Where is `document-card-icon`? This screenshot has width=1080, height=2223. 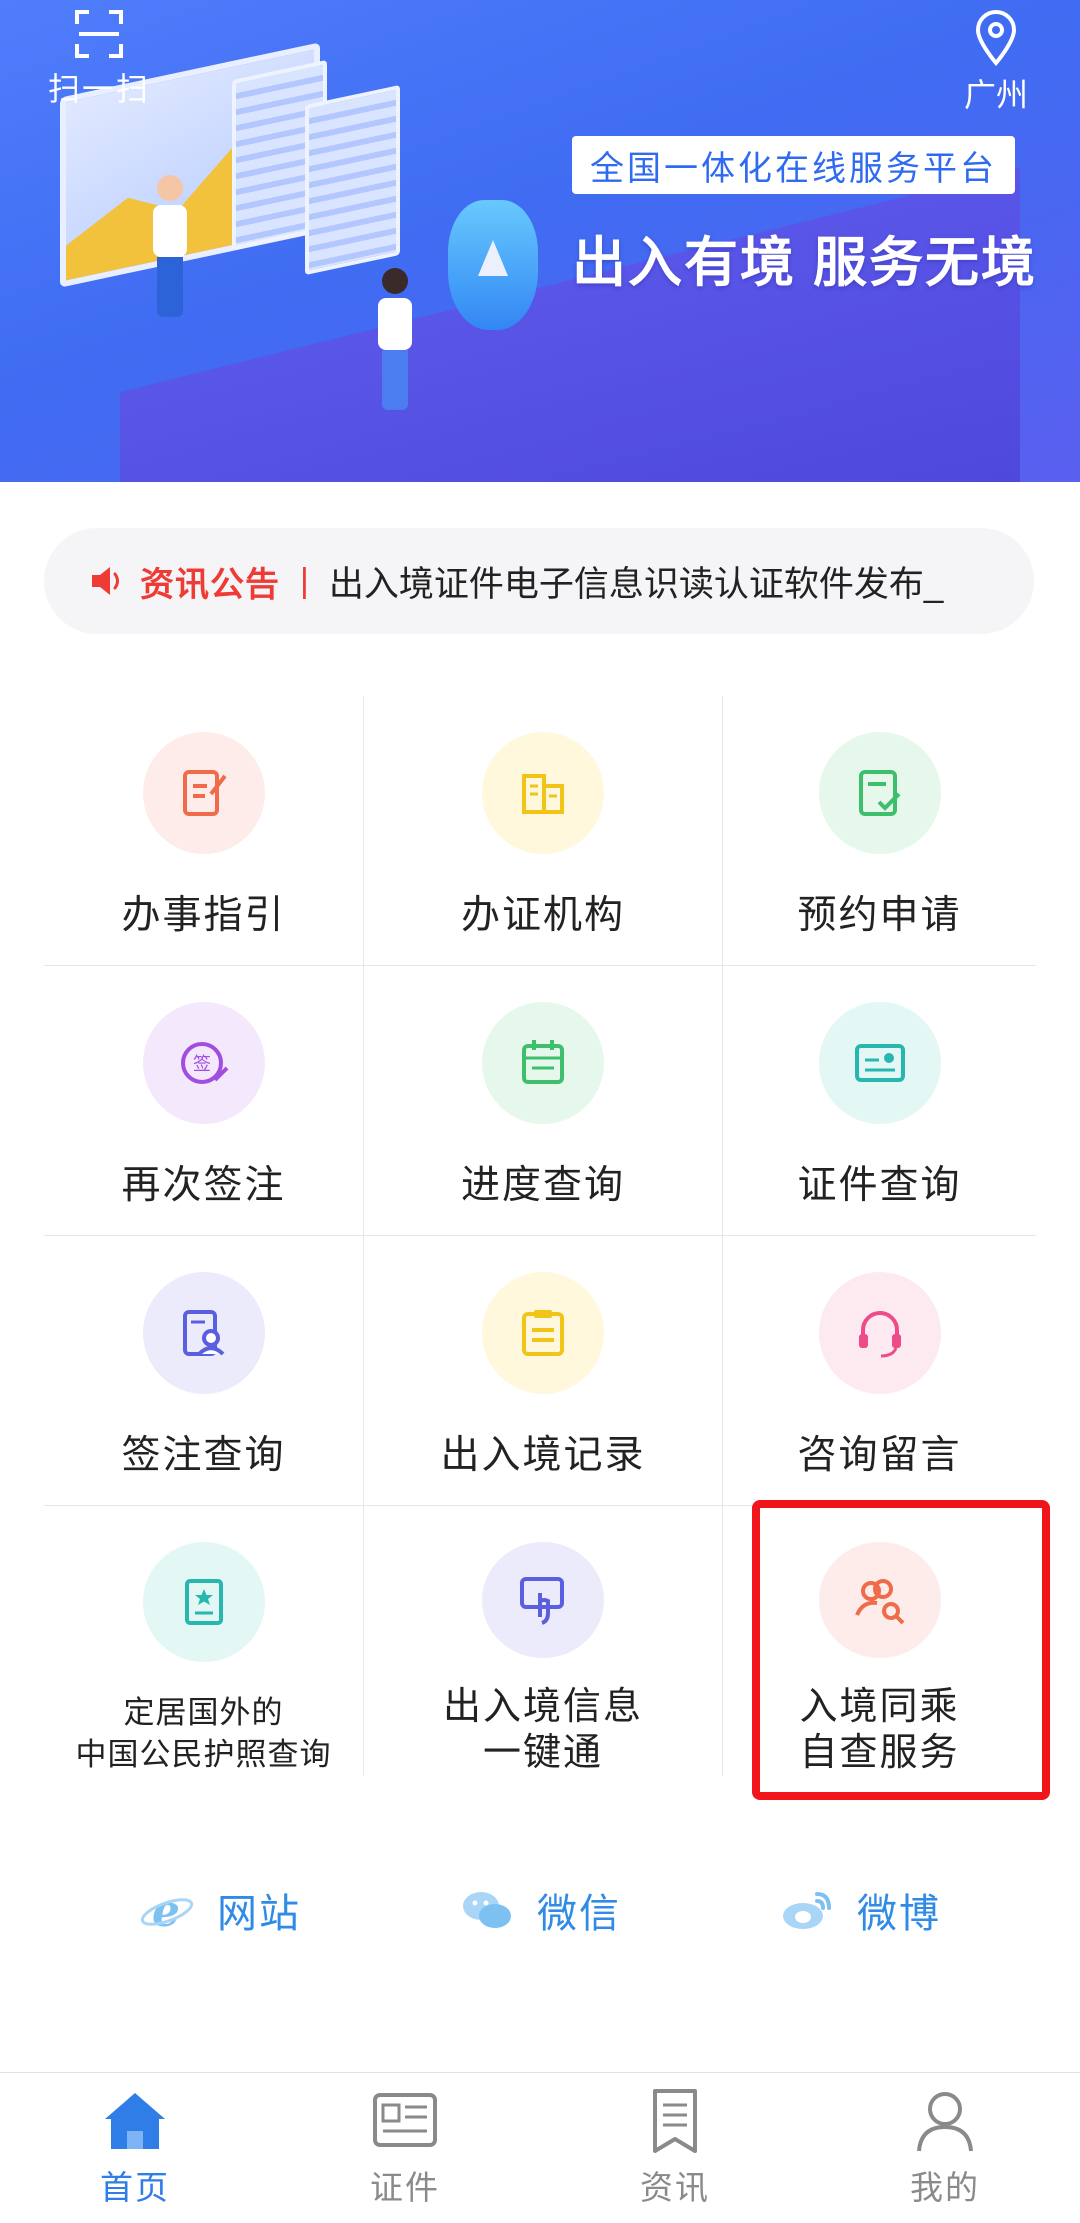
document-card-icon is located at coordinates (405, 2120).